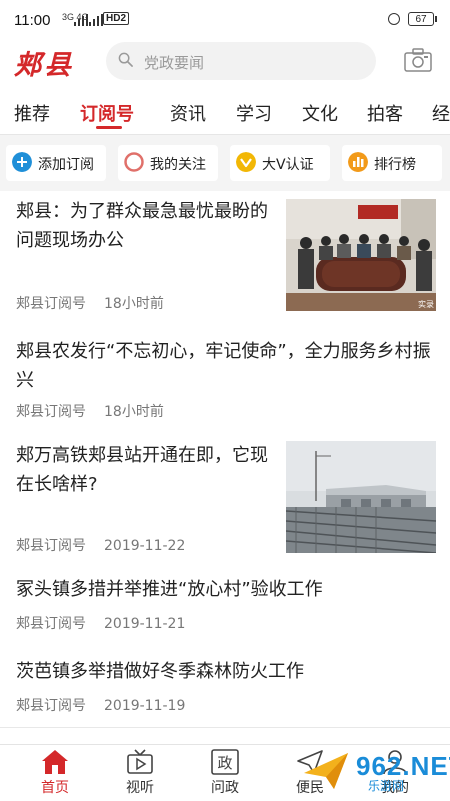 This screenshot has height=801, width=450. What do you see at coordinates (225, 20) in the screenshot?
I see `status-bar: 11:00 3G 4G HD2 67` at bounding box center [225, 20].